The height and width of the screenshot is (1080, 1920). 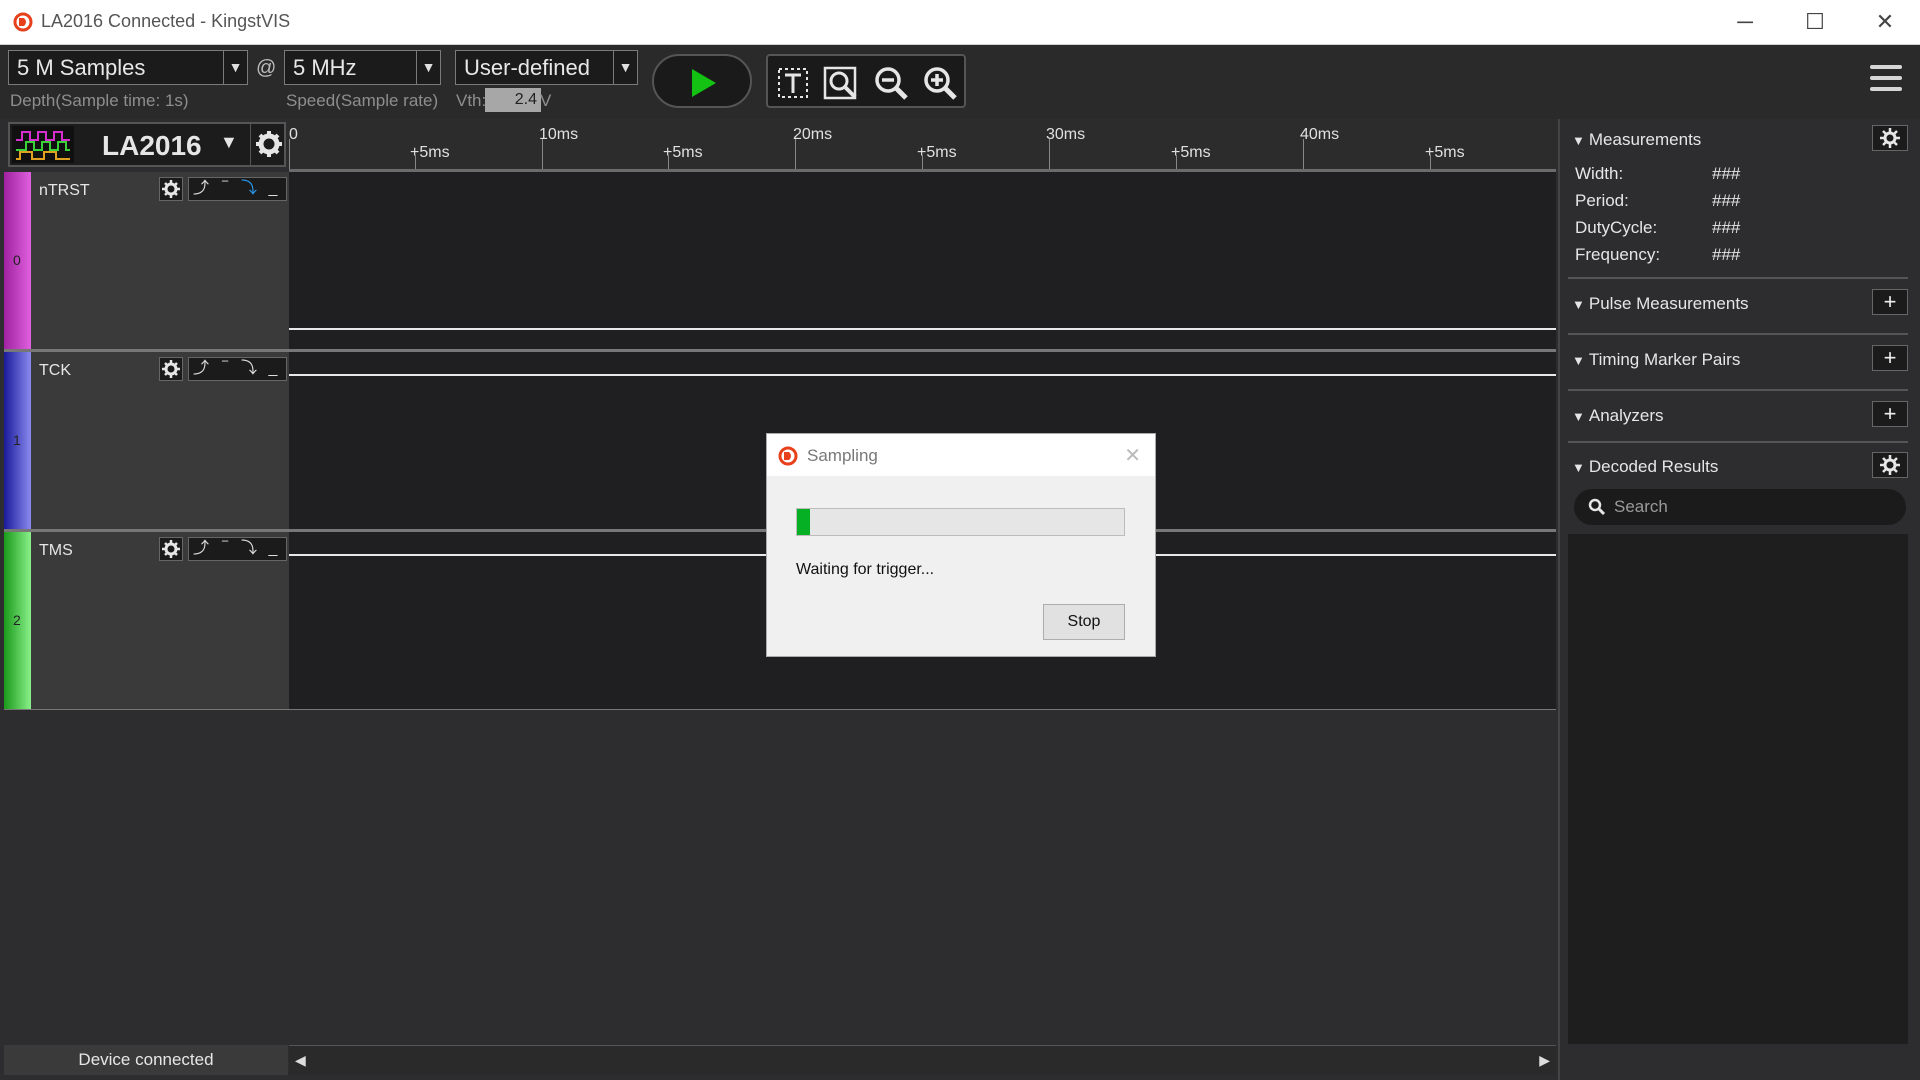 I want to click on analyzers-header: ▼ Analyzers, so click(x=1618, y=416).